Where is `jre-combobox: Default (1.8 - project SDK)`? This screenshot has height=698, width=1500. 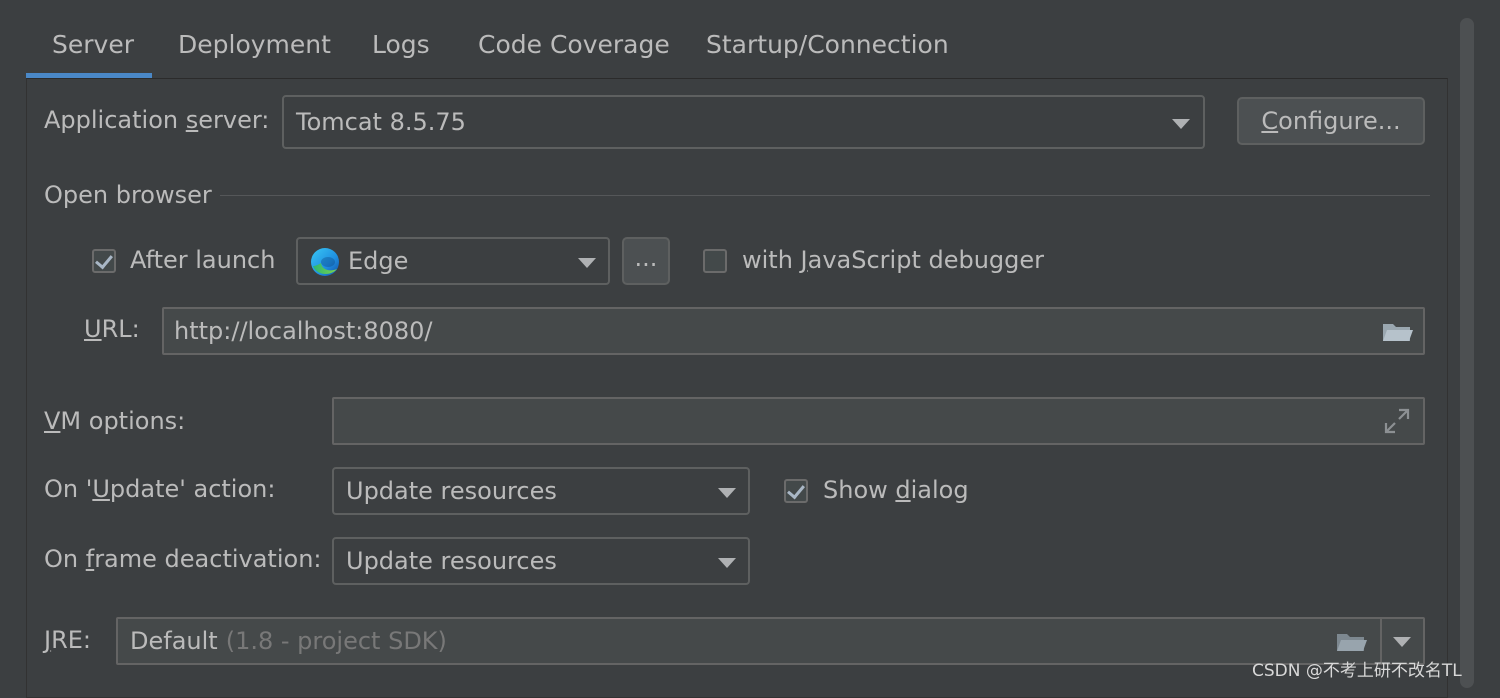 jre-combobox: Default (1.8 - project SDK) is located at coordinates (770, 641).